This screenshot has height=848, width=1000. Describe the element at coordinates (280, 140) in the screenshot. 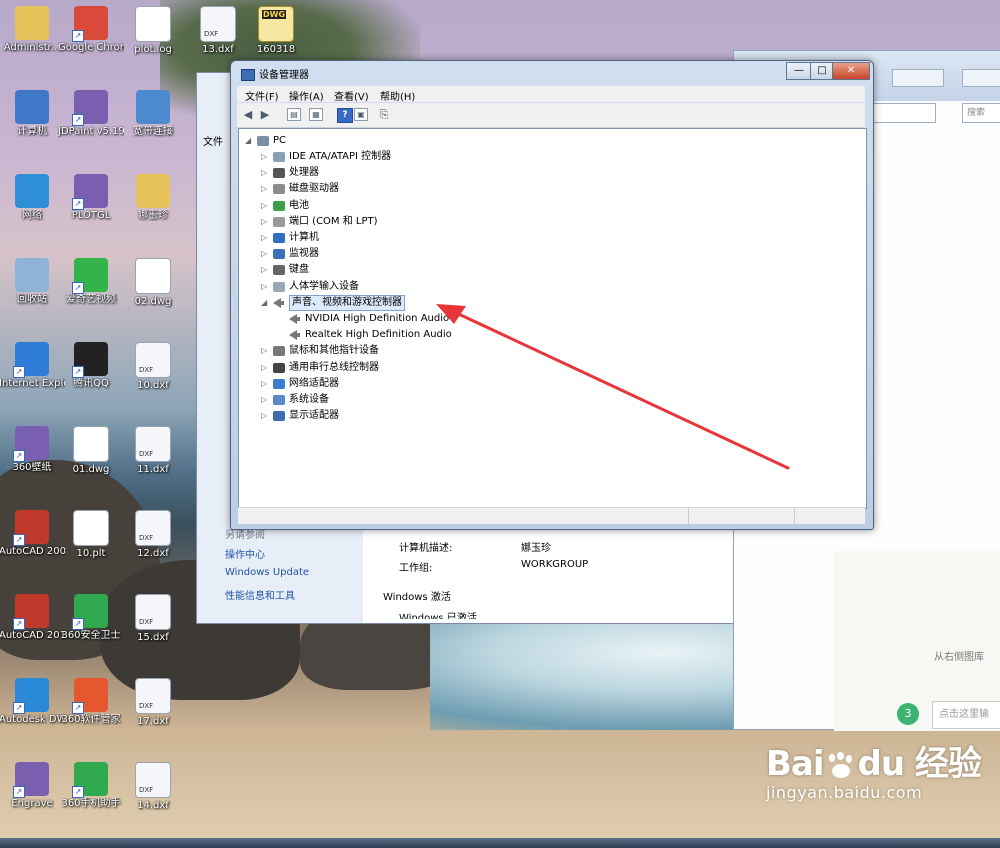

I see `tree-root-label: PC` at that location.